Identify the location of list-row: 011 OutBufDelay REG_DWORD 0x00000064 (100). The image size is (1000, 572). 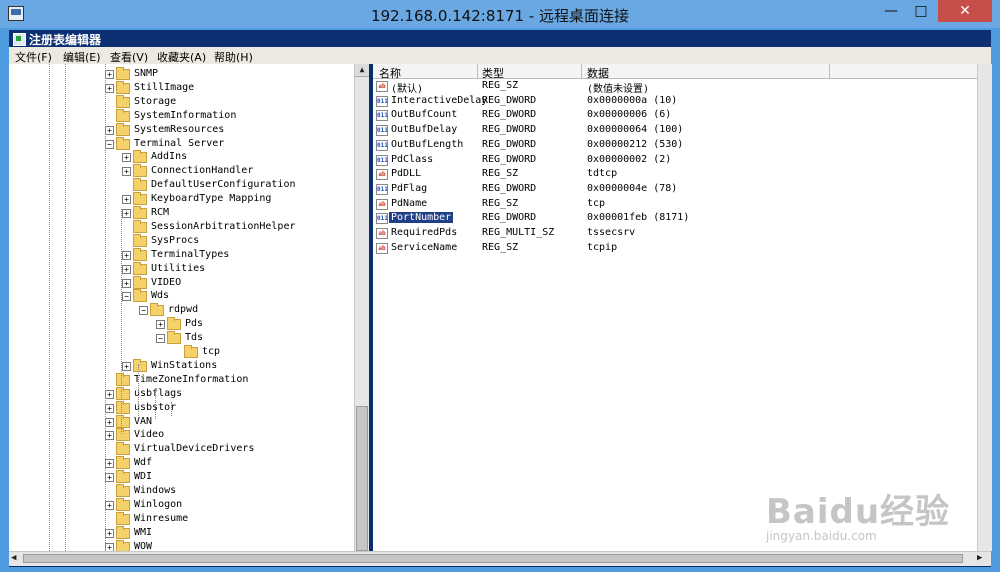
(675, 131).